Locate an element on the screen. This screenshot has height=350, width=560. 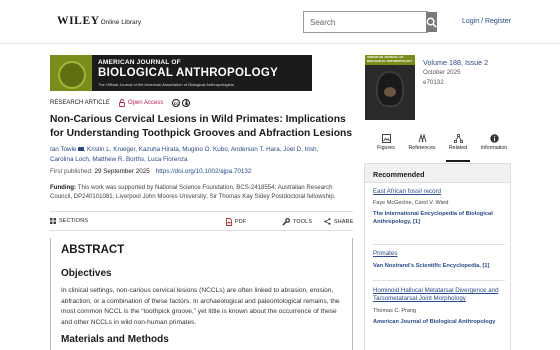
objectives-heading: Objectives is located at coordinates (86, 273).